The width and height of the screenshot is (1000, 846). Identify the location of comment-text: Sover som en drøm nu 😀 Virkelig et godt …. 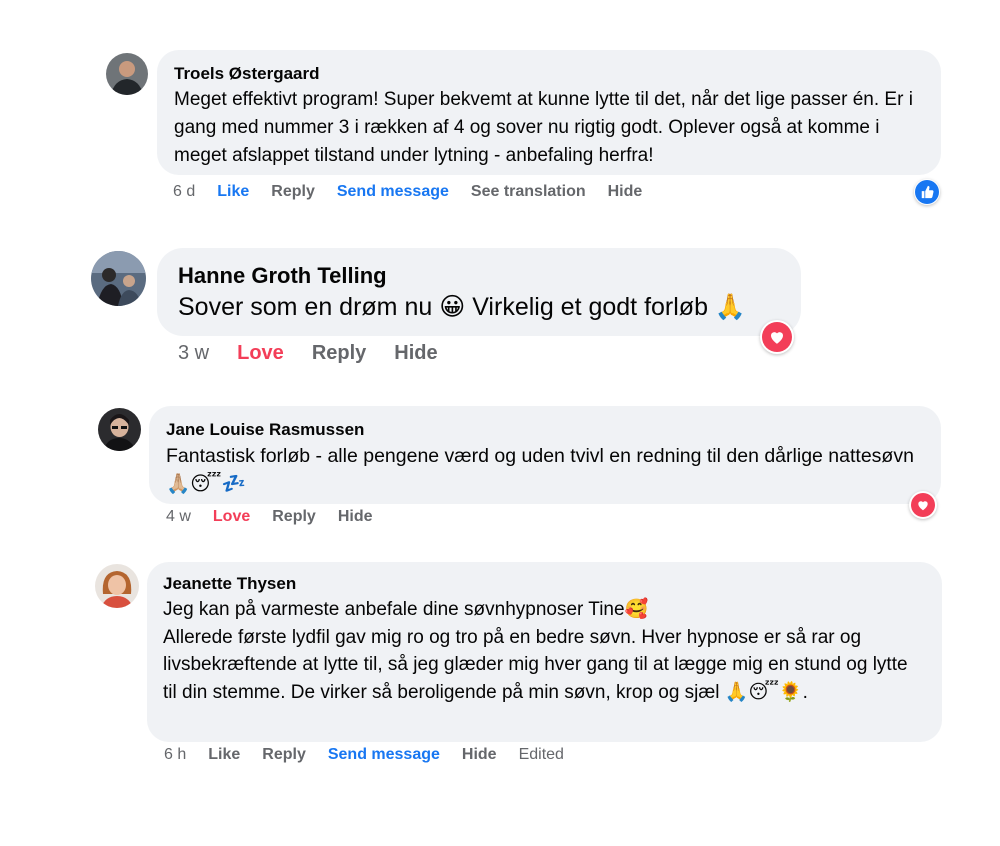
(462, 307).